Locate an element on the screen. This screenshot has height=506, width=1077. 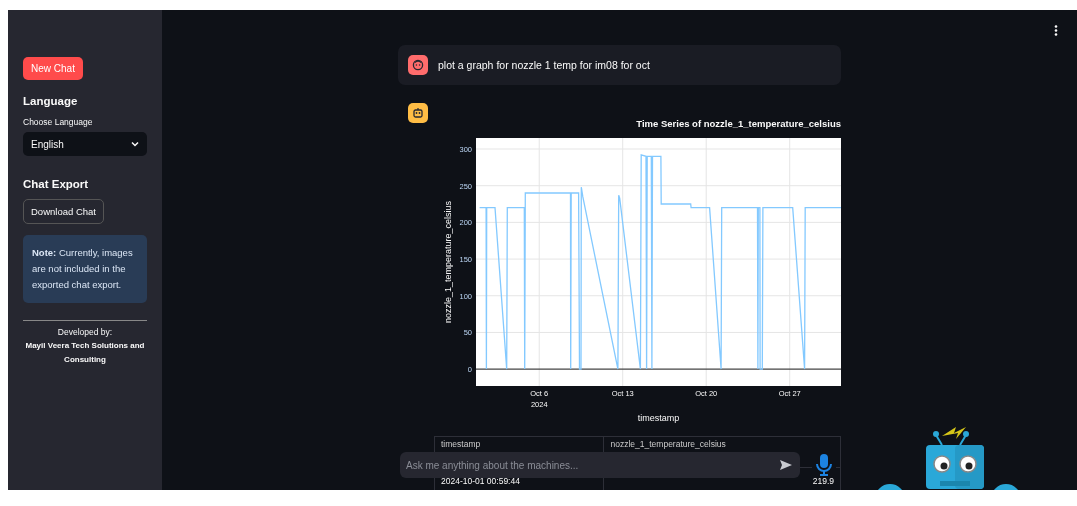
section-heading: Chat Export is located at coordinates (56, 184).